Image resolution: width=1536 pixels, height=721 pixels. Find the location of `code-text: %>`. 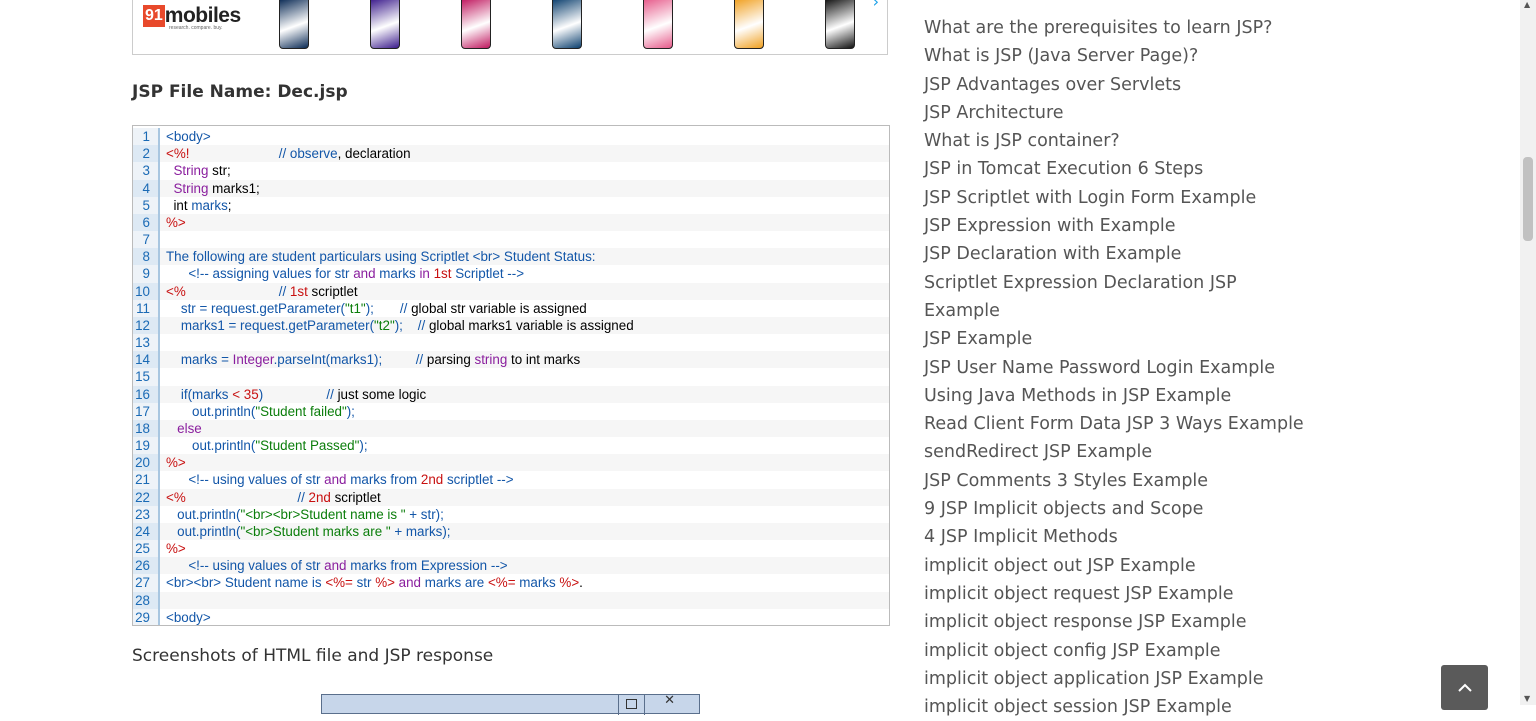

code-text: %> is located at coordinates (176, 462).